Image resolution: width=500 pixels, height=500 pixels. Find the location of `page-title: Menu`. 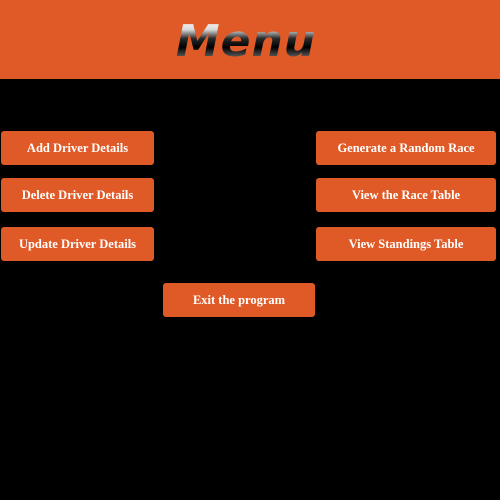

page-title: Menu is located at coordinates (246, 41).